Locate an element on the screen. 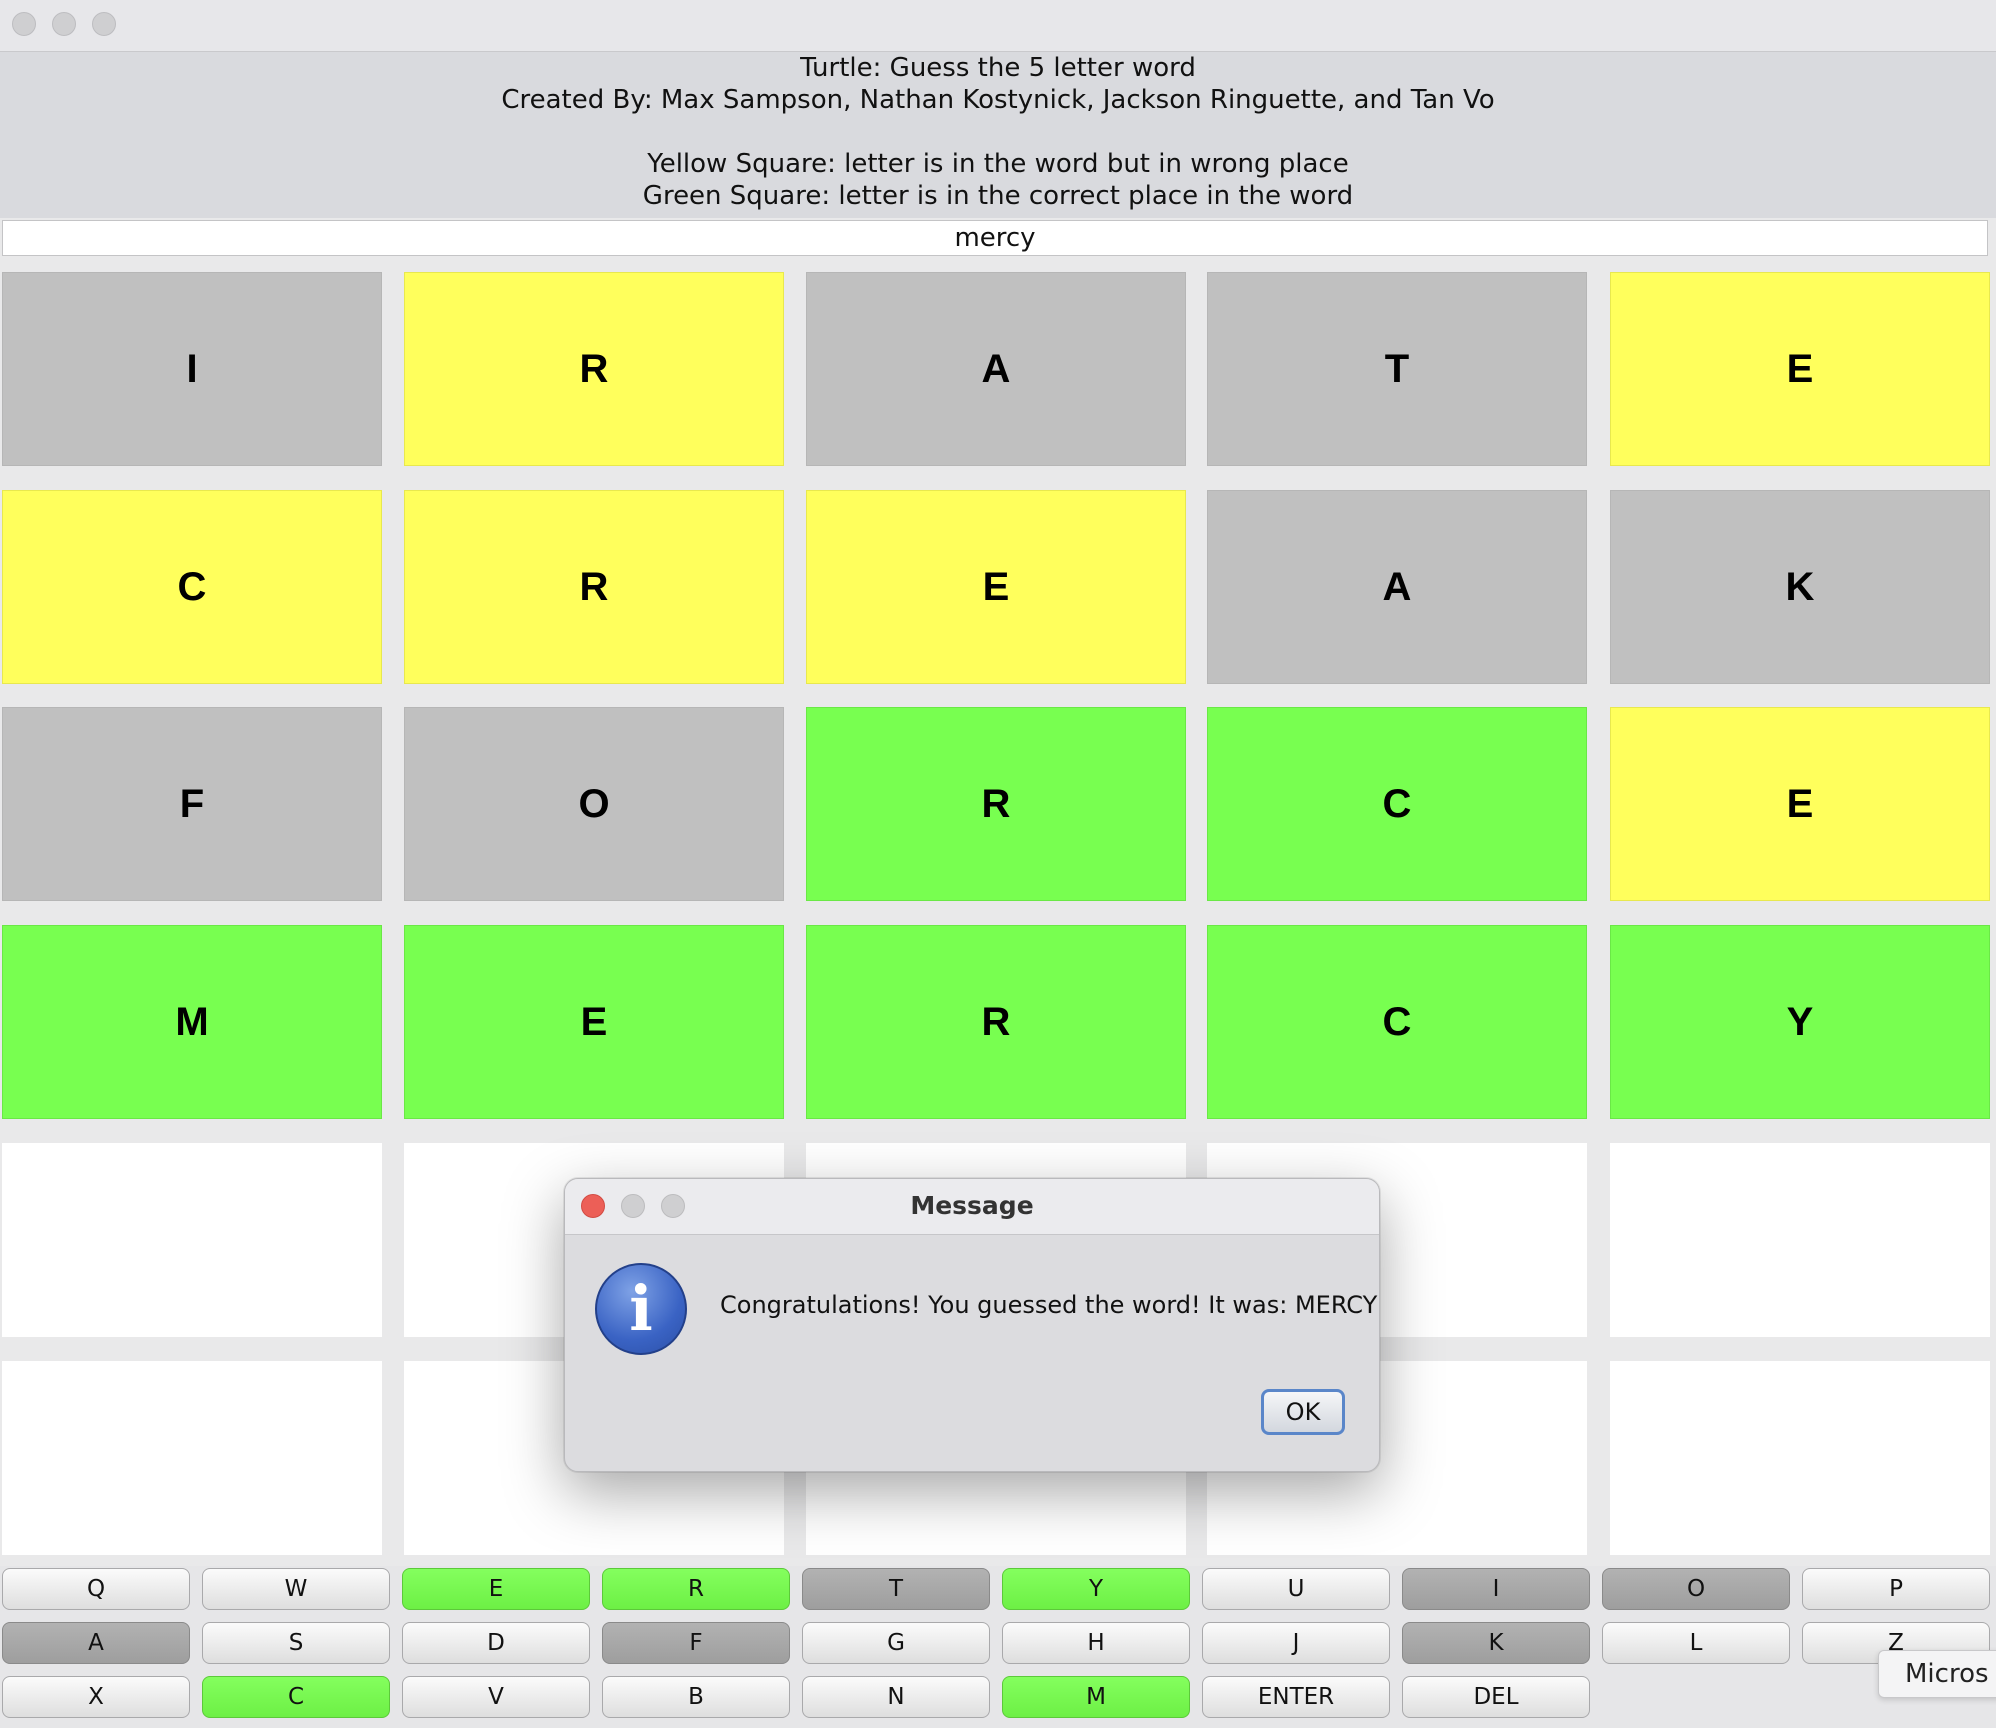  key-del: DEL is located at coordinates (1496, 1697).